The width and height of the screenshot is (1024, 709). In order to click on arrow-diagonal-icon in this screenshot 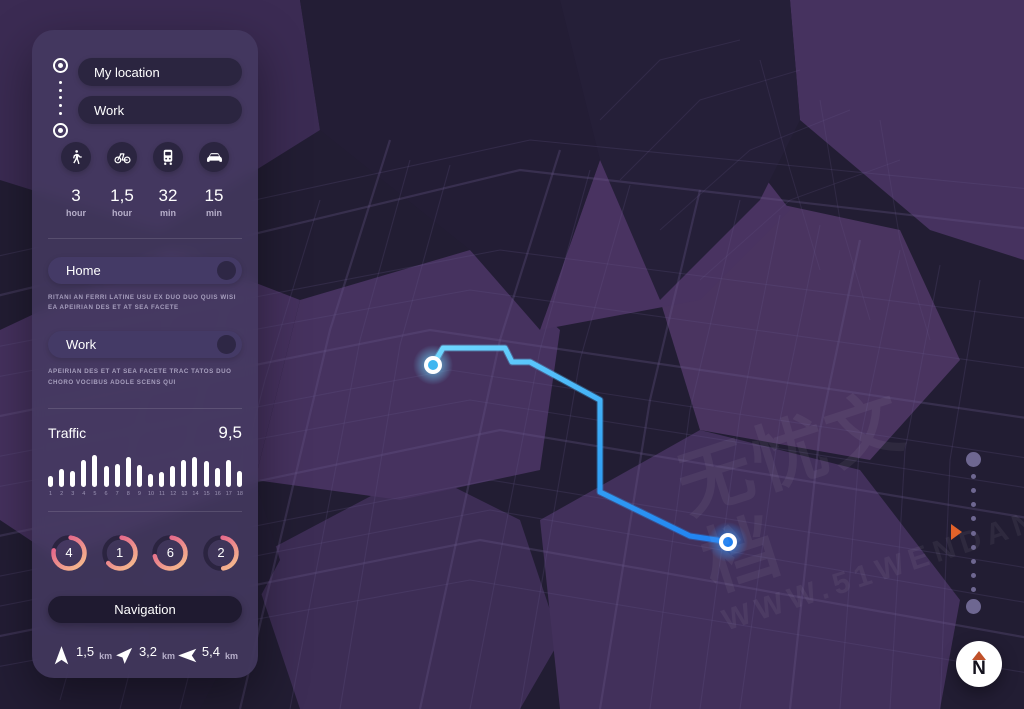, I will do `click(124, 656)`.